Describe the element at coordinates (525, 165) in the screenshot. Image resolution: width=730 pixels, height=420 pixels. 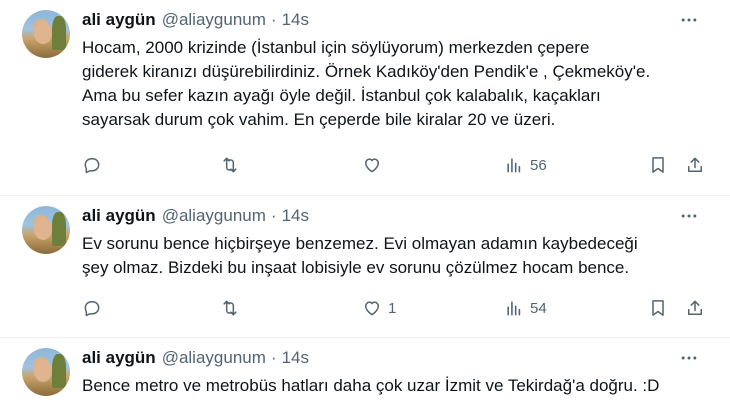
I see `views-button: 56` at that location.